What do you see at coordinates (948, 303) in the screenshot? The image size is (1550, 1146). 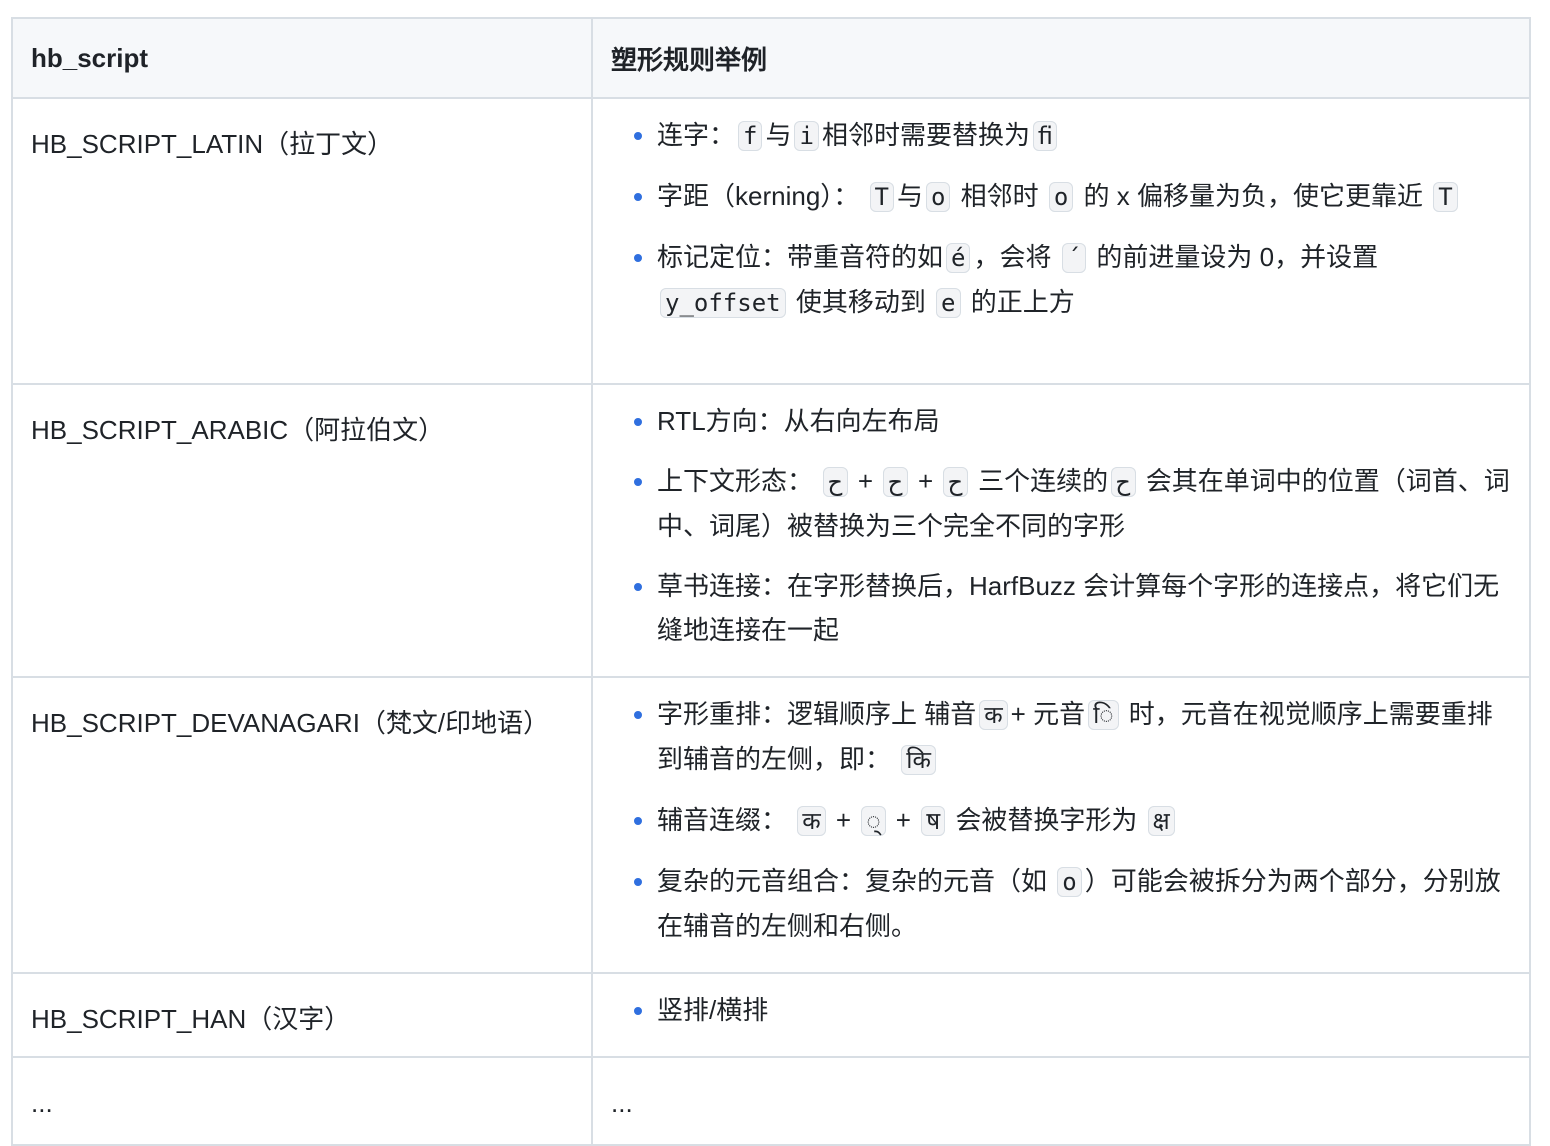 I see `inline-code: e` at bounding box center [948, 303].